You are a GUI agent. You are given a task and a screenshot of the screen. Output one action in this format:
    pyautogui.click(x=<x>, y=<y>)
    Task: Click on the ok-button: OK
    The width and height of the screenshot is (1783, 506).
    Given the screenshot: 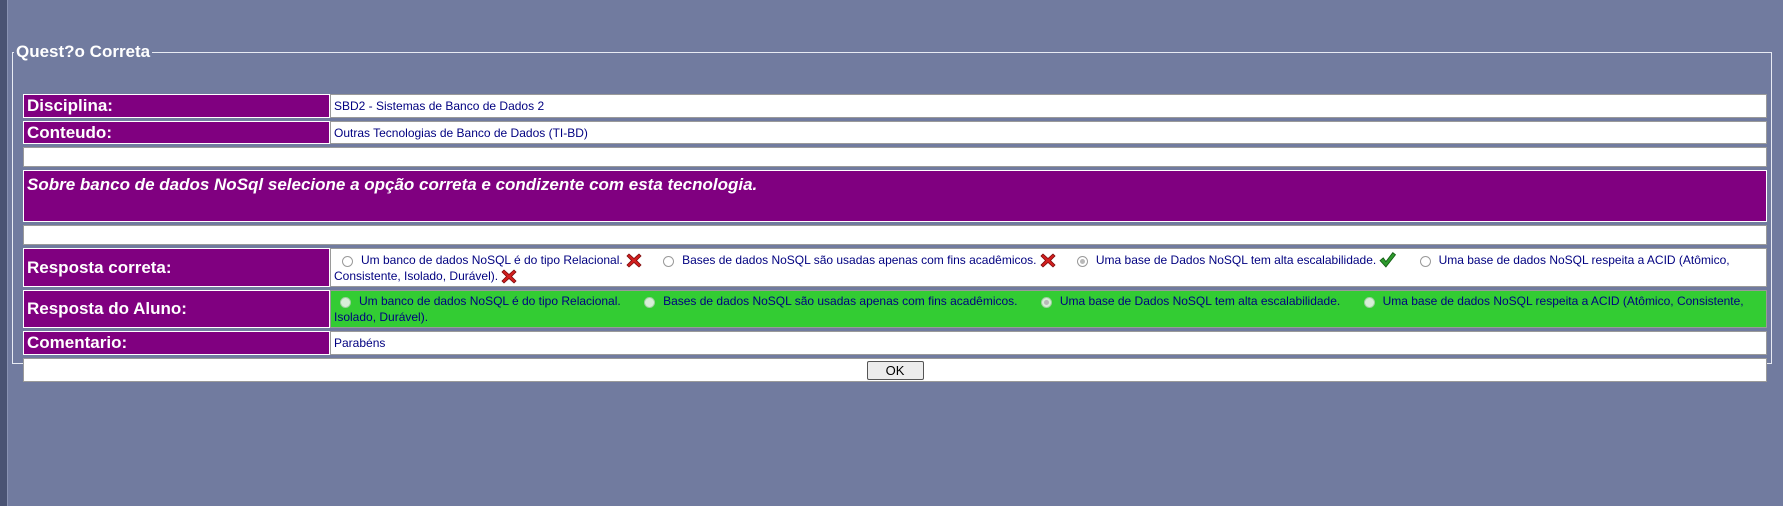 What is the action you would take?
    pyautogui.click(x=895, y=370)
    